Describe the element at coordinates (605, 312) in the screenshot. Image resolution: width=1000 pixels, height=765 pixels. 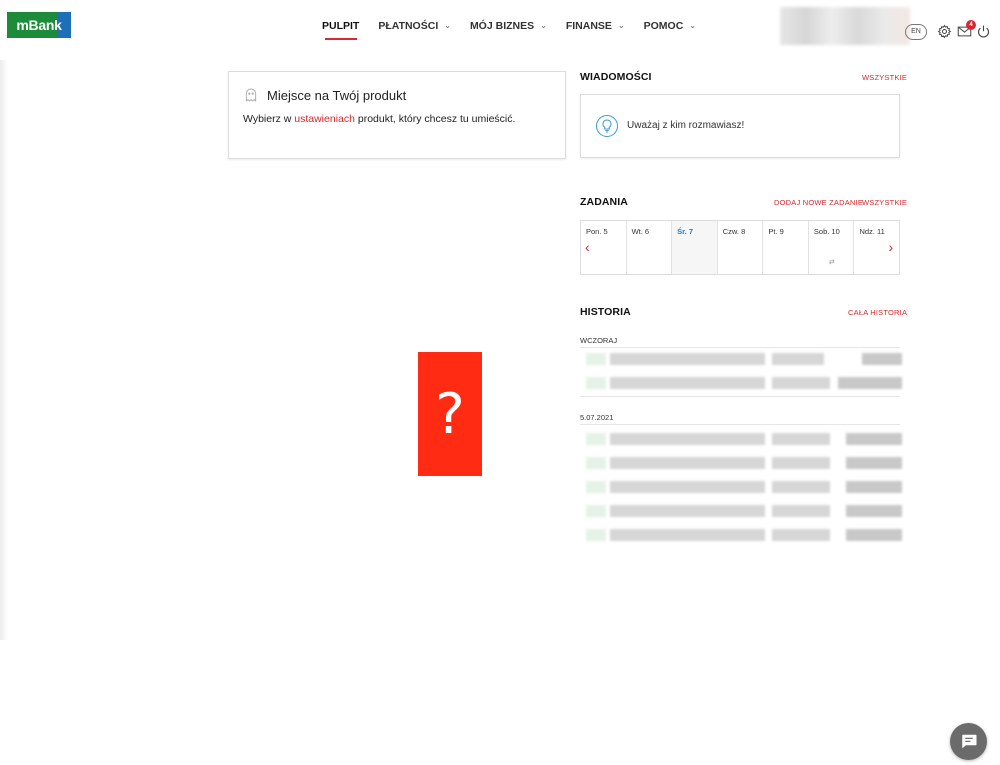
I see `history-title: HISTORIA` at that location.